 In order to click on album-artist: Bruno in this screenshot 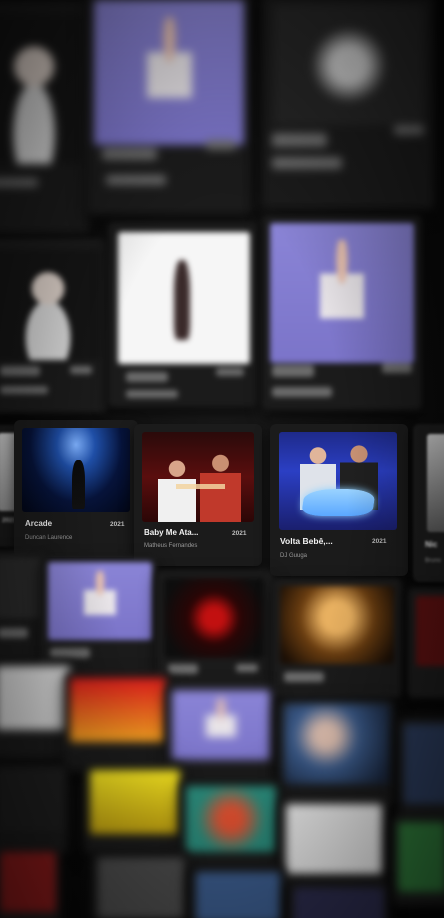, I will do `click(433, 561)`.